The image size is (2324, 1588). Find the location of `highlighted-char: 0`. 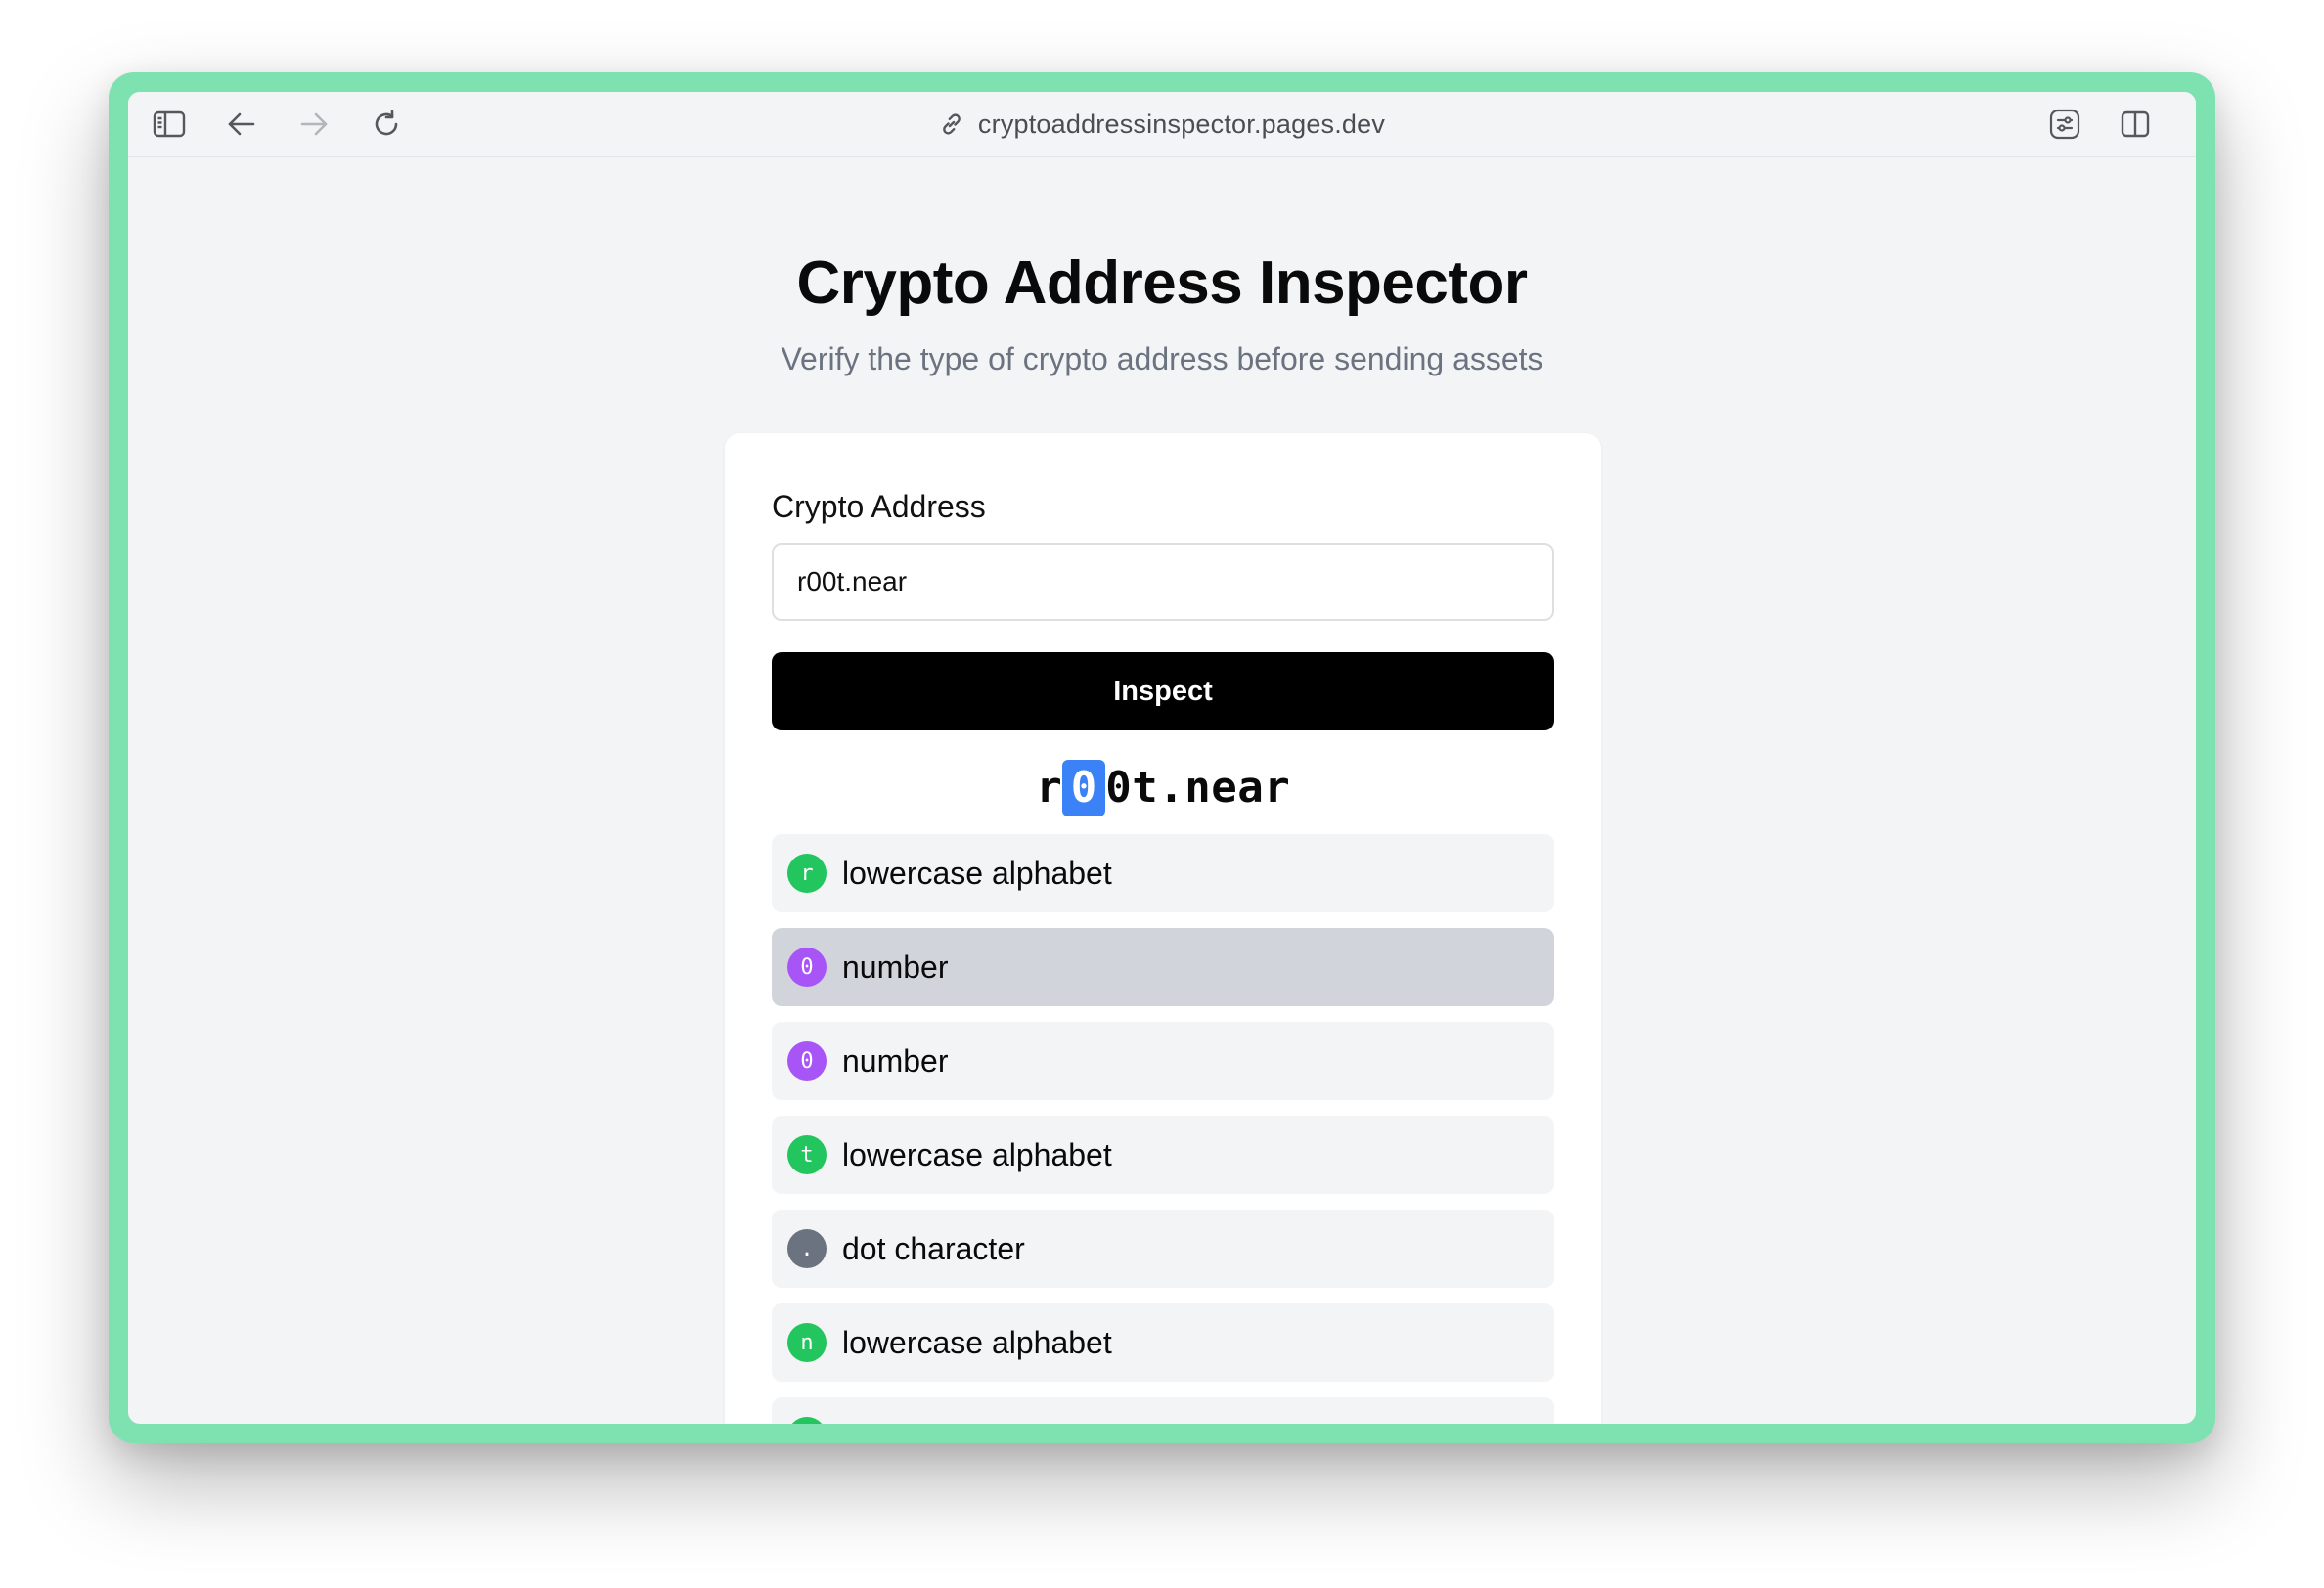

highlighted-char: 0 is located at coordinates (1083, 788).